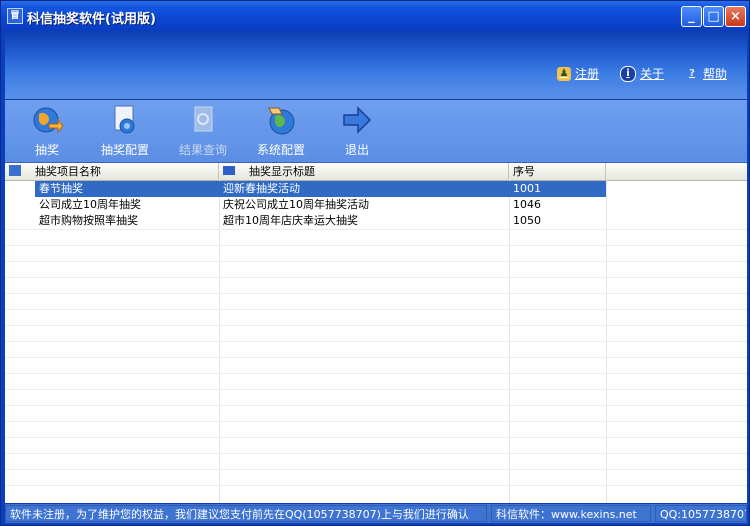  I want to click on column-header-seq: 序号, so click(557, 171).